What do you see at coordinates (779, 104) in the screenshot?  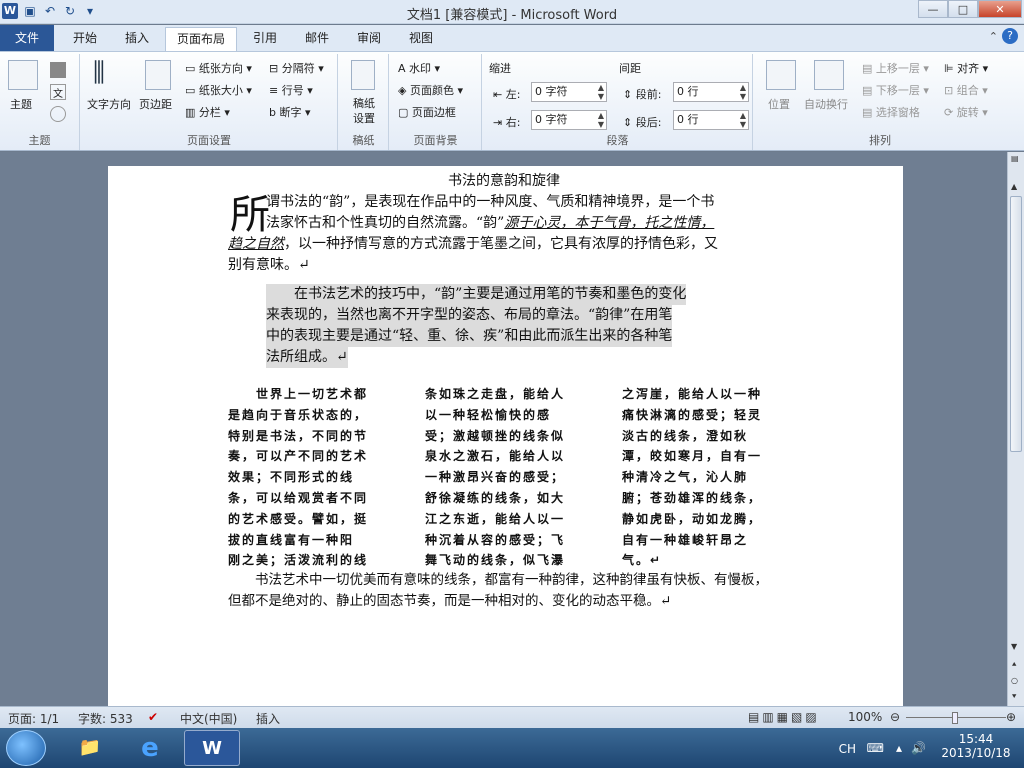 I see `position-button: 位置` at bounding box center [779, 104].